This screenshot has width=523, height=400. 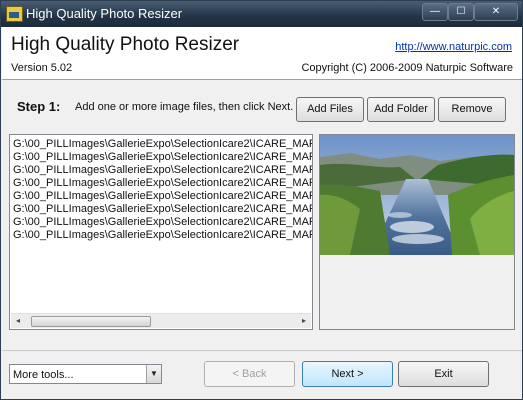 I want to click on horizontal-scrollbar: ◂ ▸, so click(x=161, y=320).